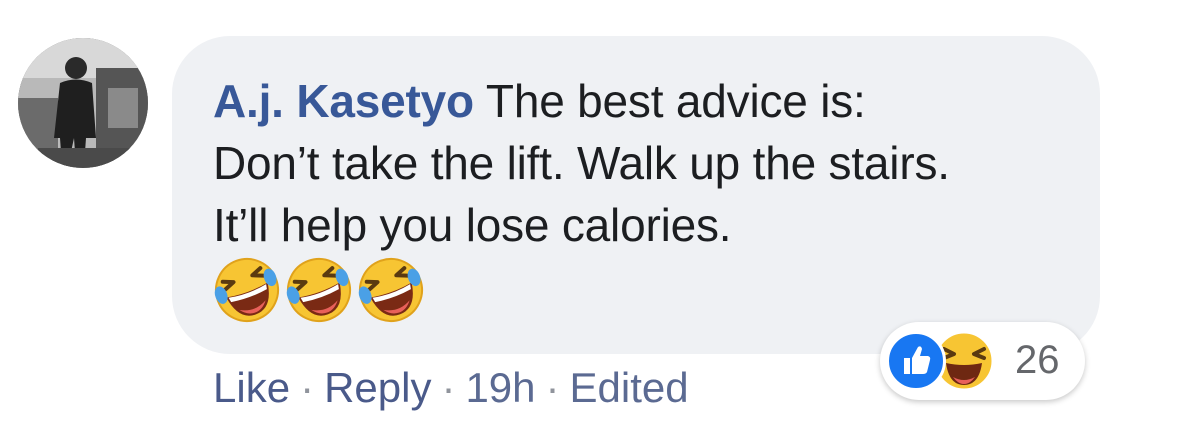 The width and height of the screenshot is (1200, 448). What do you see at coordinates (1037, 360) in the screenshot?
I see `reaction-count: 26` at bounding box center [1037, 360].